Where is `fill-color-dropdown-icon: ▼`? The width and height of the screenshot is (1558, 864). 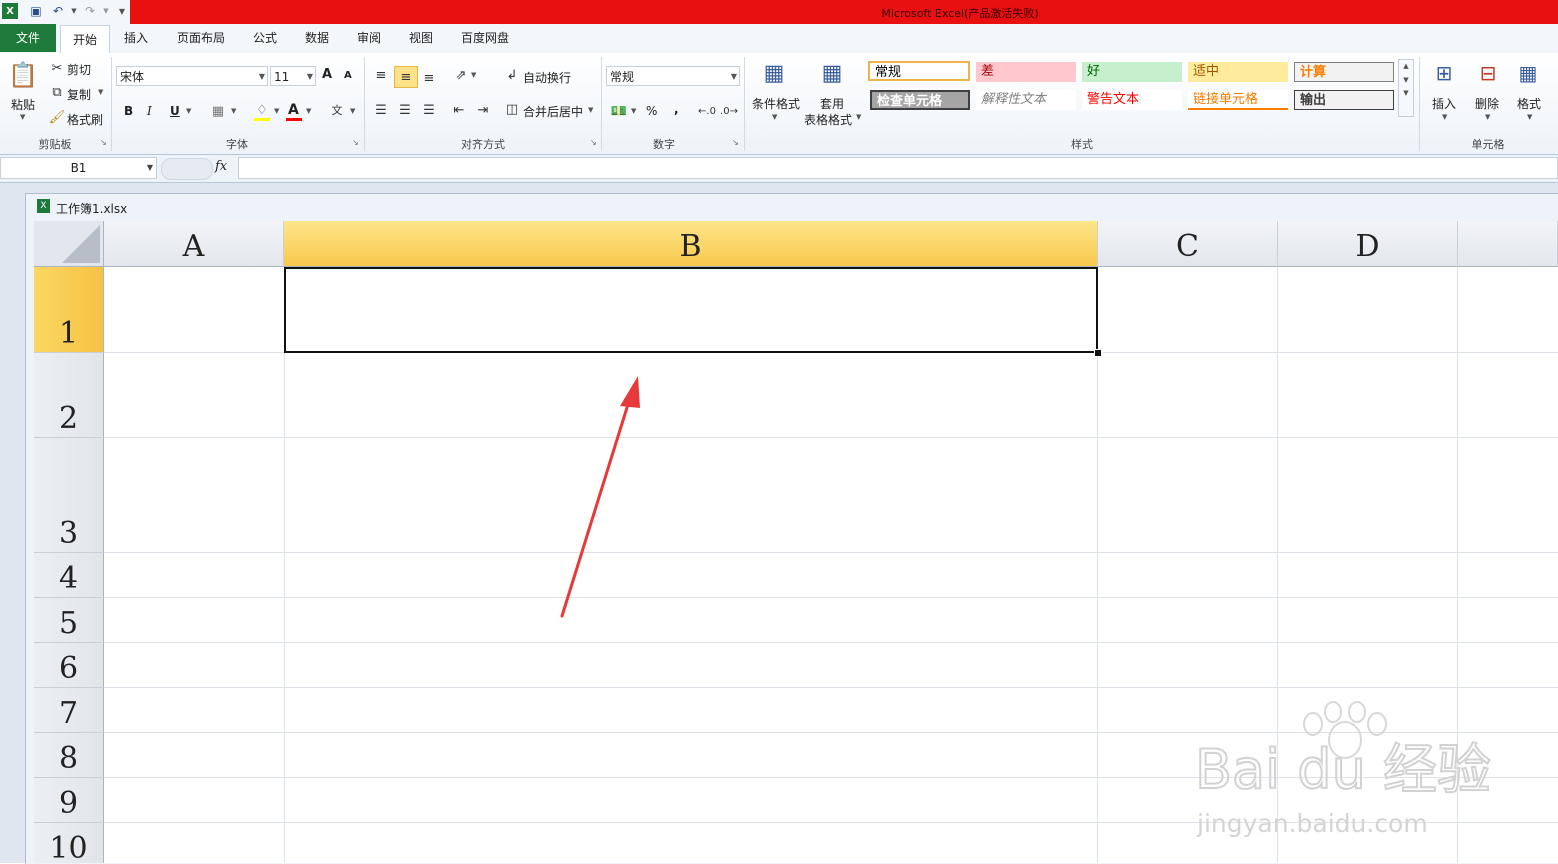 fill-color-dropdown-icon: ▼ is located at coordinates (276, 111).